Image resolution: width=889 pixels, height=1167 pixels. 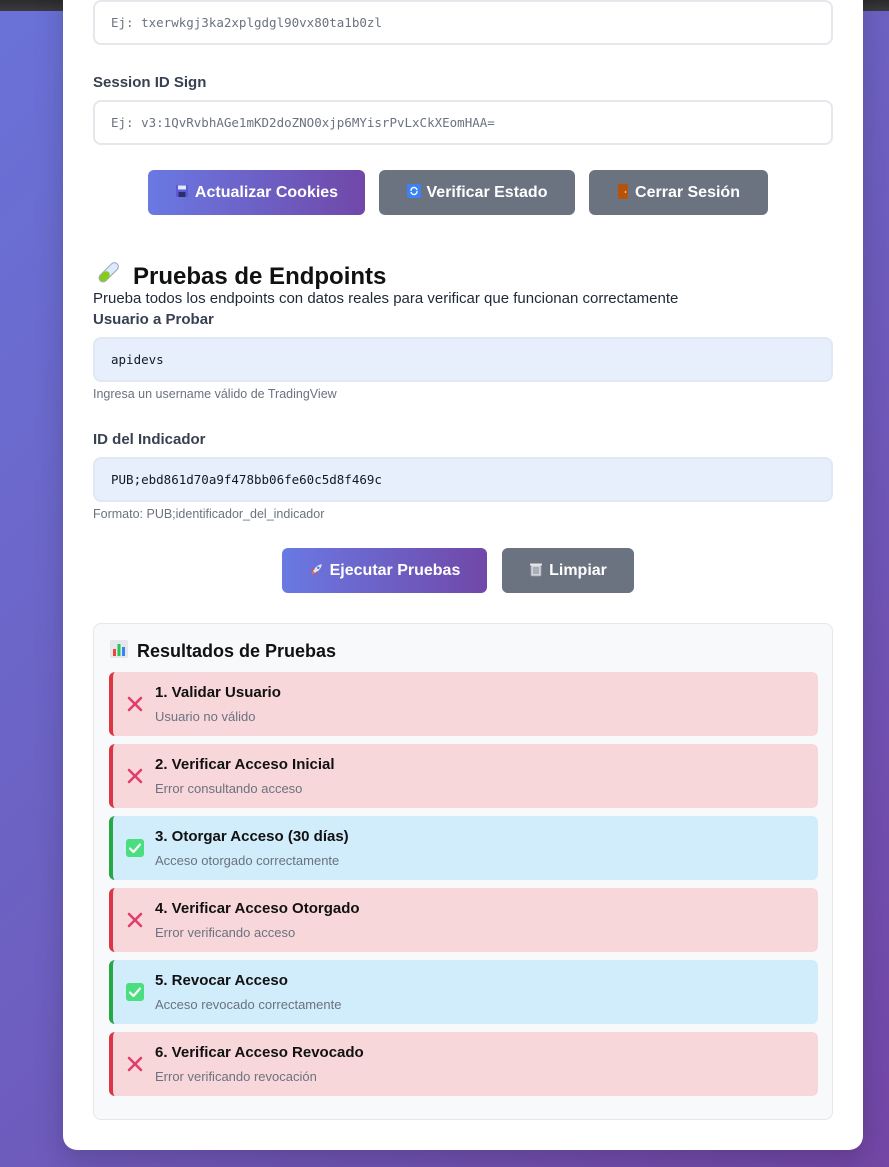 What do you see at coordinates (316, 571) in the screenshot?
I see `rocket-icon` at bounding box center [316, 571].